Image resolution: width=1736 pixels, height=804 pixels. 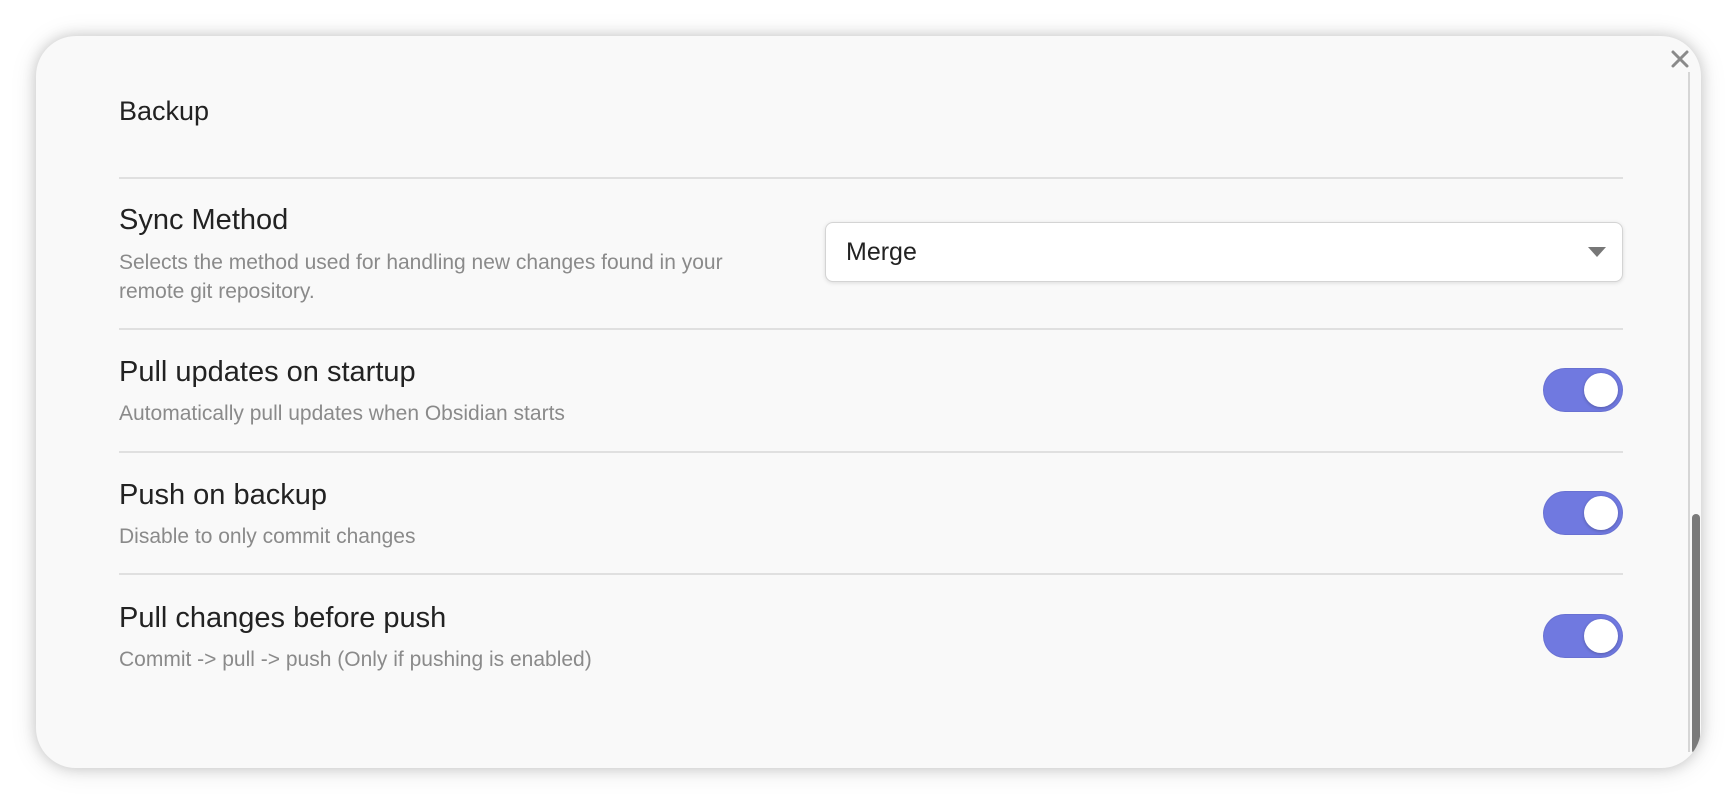 I want to click on scrollbar-track, so click(x=1689, y=412).